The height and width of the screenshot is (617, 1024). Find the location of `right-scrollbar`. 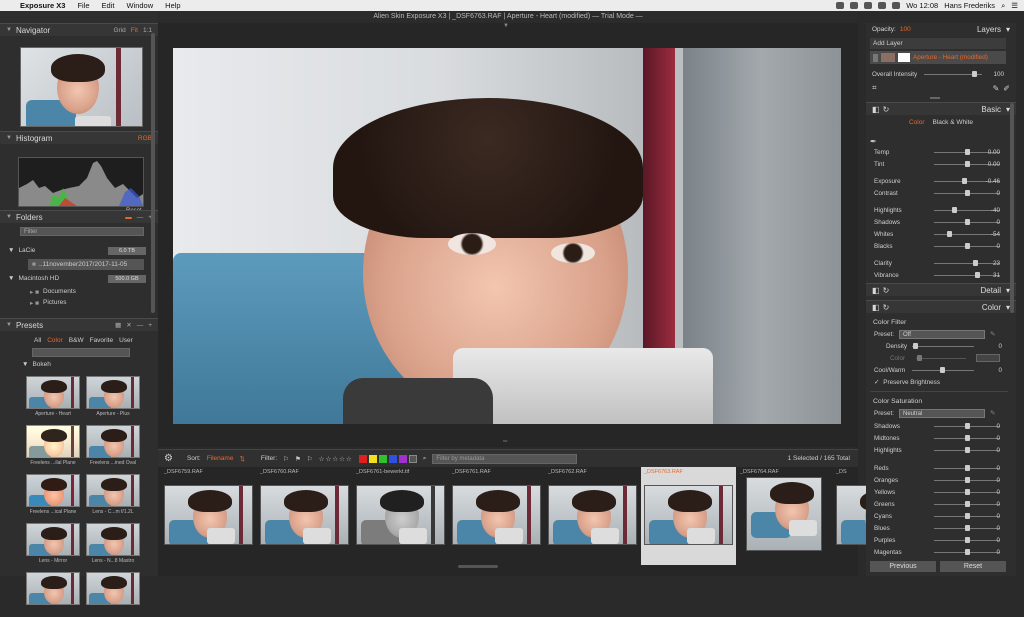

right-scrollbar is located at coordinates (1012, 208).